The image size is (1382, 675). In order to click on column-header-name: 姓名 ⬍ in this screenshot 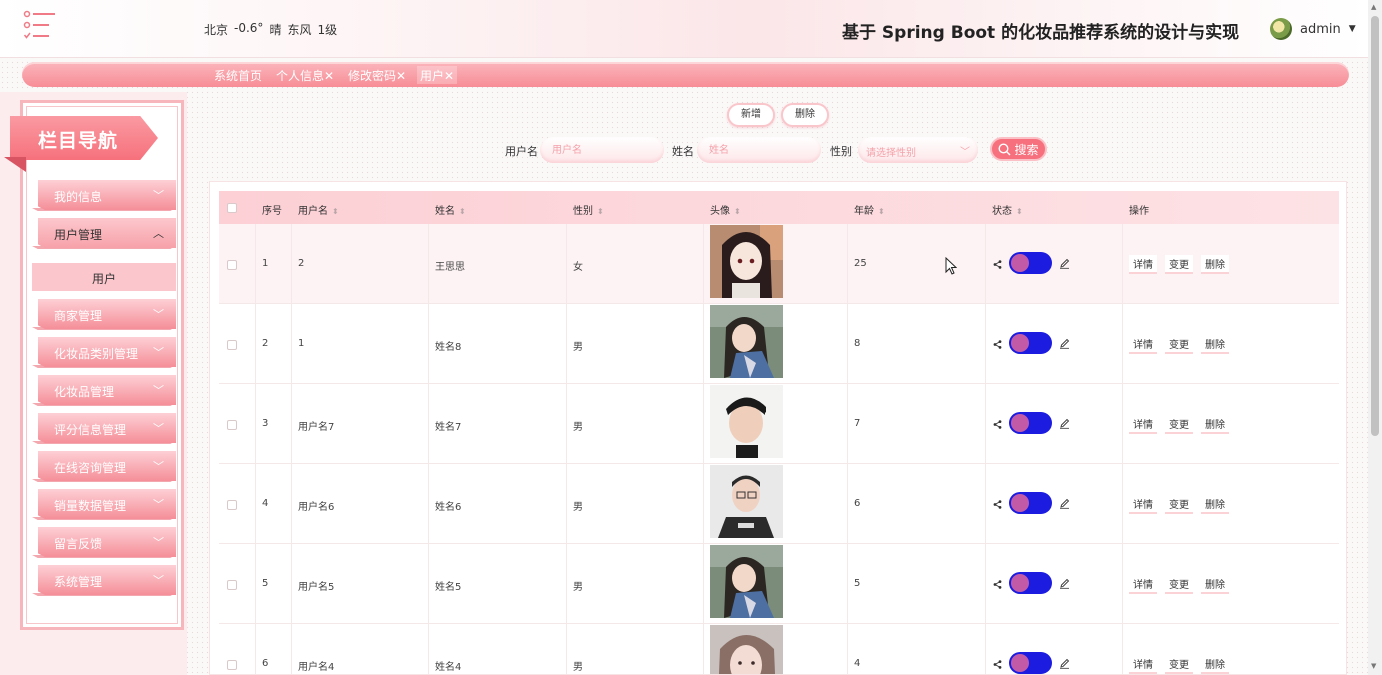, I will do `click(450, 209)`.